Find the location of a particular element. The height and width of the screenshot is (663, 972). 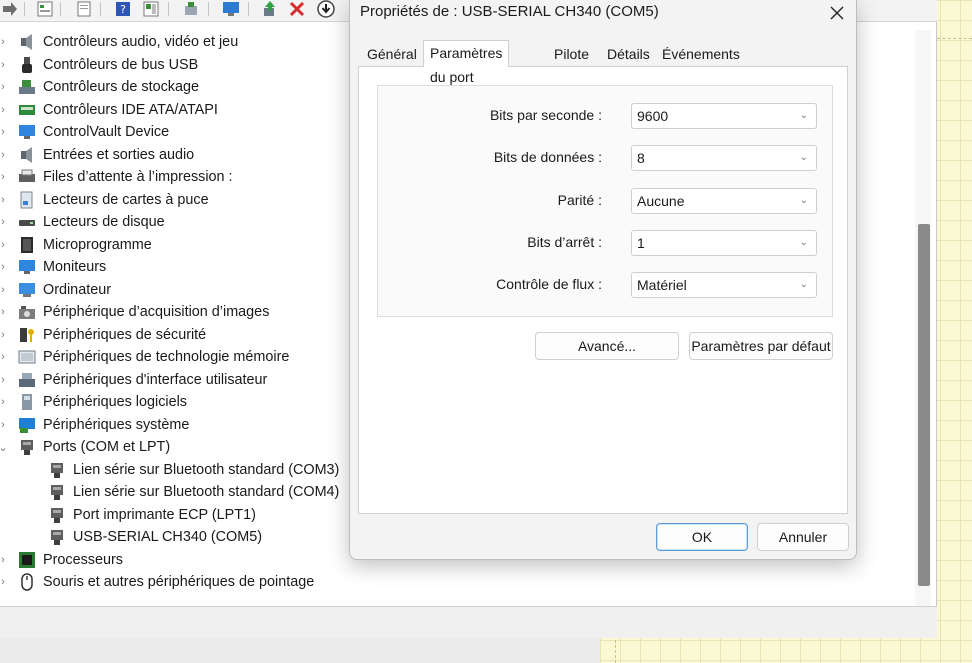

tree-child-lien-serie-sur-bluetooth-standard-com3: Lien série sur Bluetooth standard (COM3) is located at coordinates (169, 470).